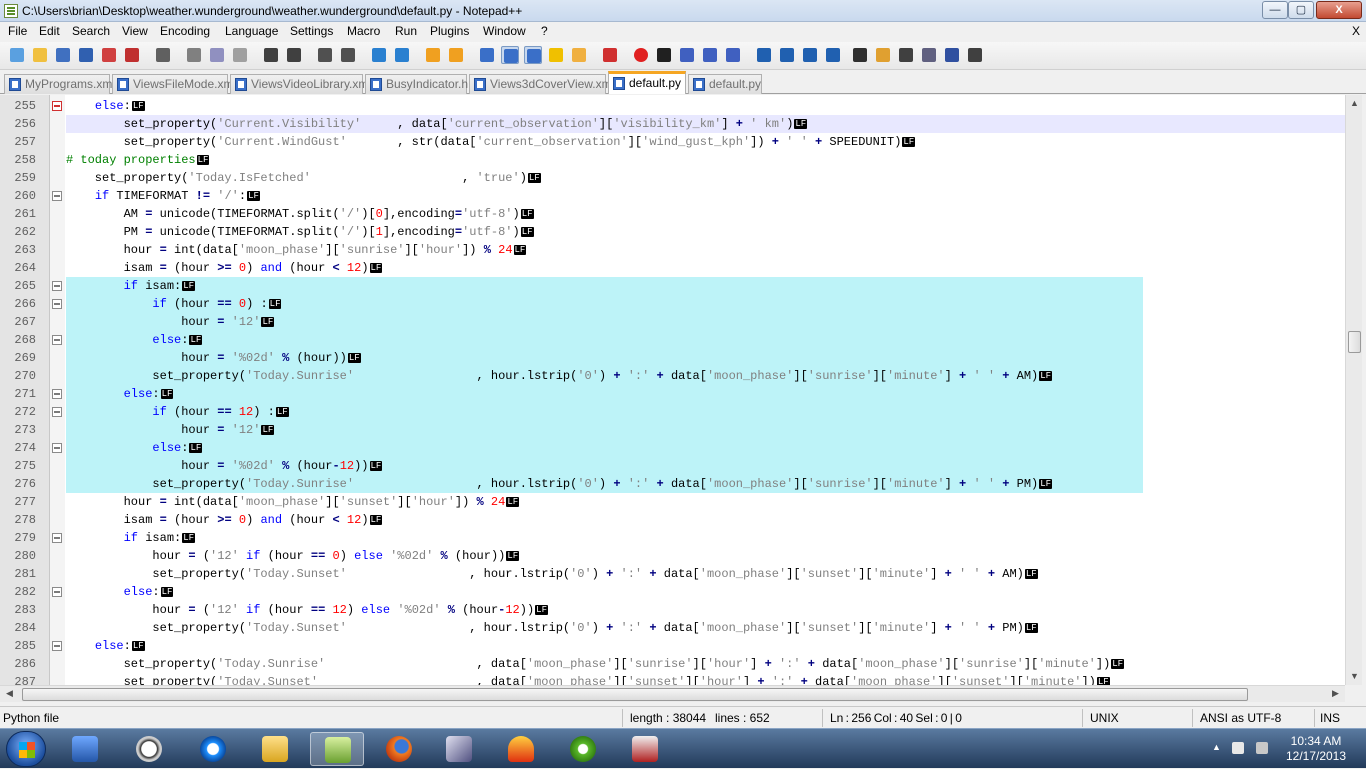  I want to click on code-line: 269 hour = '%02d' % (hour)) LF, so click(672, 358).